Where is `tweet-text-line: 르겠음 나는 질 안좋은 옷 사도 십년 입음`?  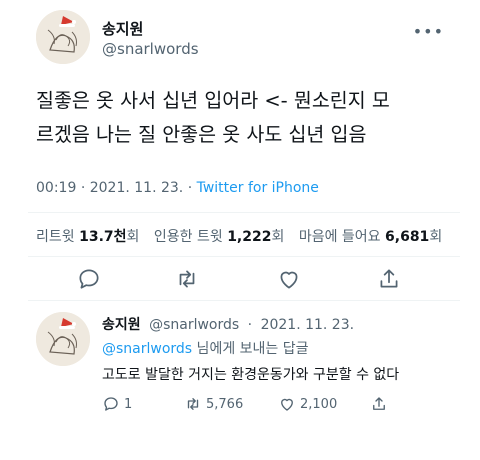 tweet-text-line: 르겠음 나는 질 안좋은 옷 사도 십년 입음 is located at coordinates (201, 134).